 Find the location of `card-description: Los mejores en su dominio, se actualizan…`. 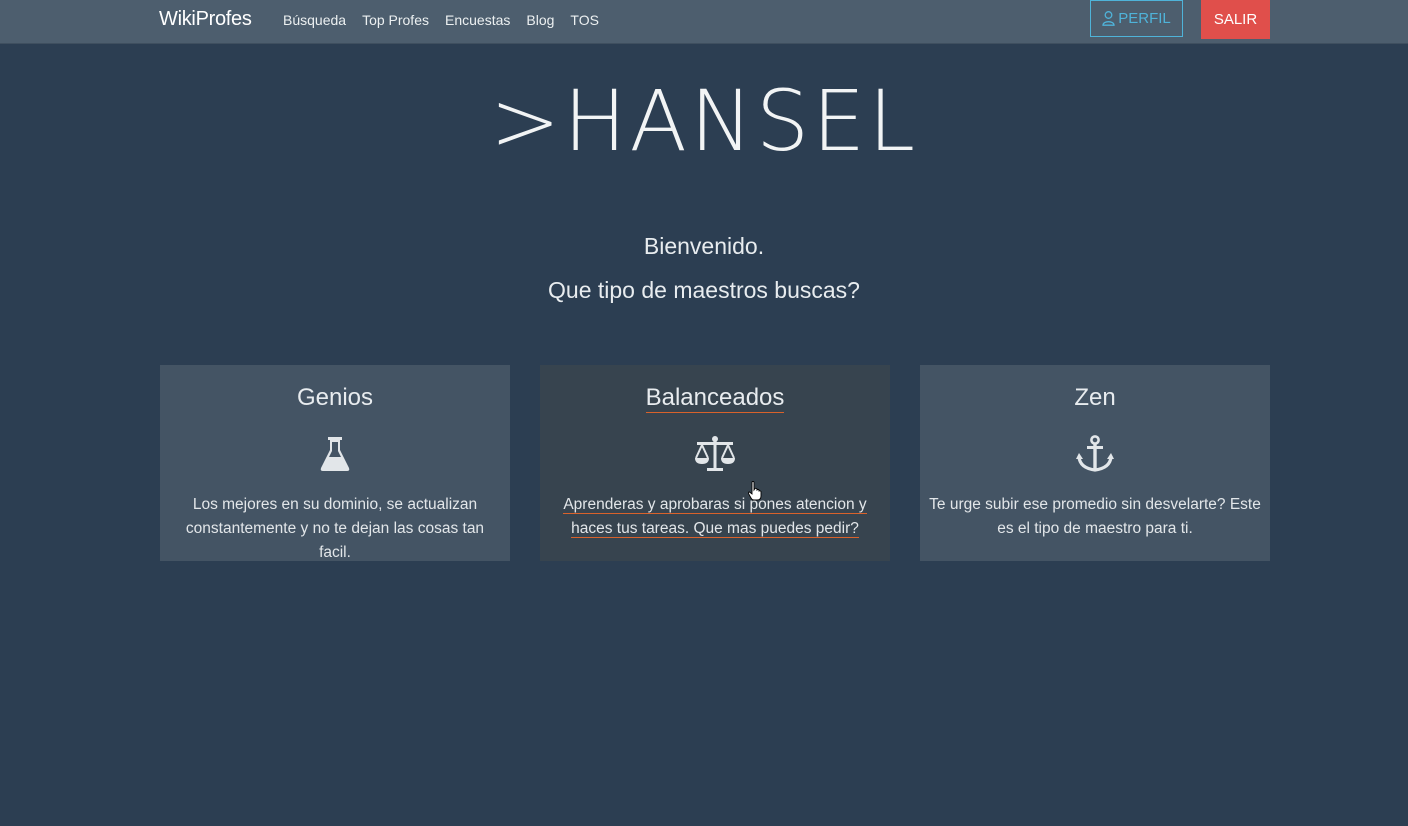

card-description: Los mejores en su dominio, se actualizan… is located at coordinates (335, 528).